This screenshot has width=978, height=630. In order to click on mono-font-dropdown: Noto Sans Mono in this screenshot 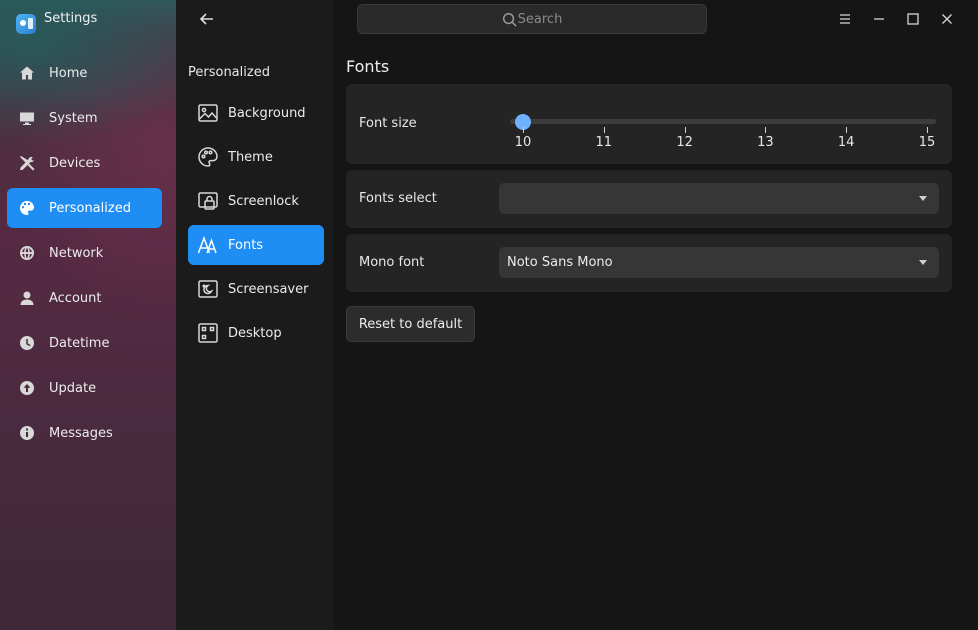, I will do `click(719, 262)`.